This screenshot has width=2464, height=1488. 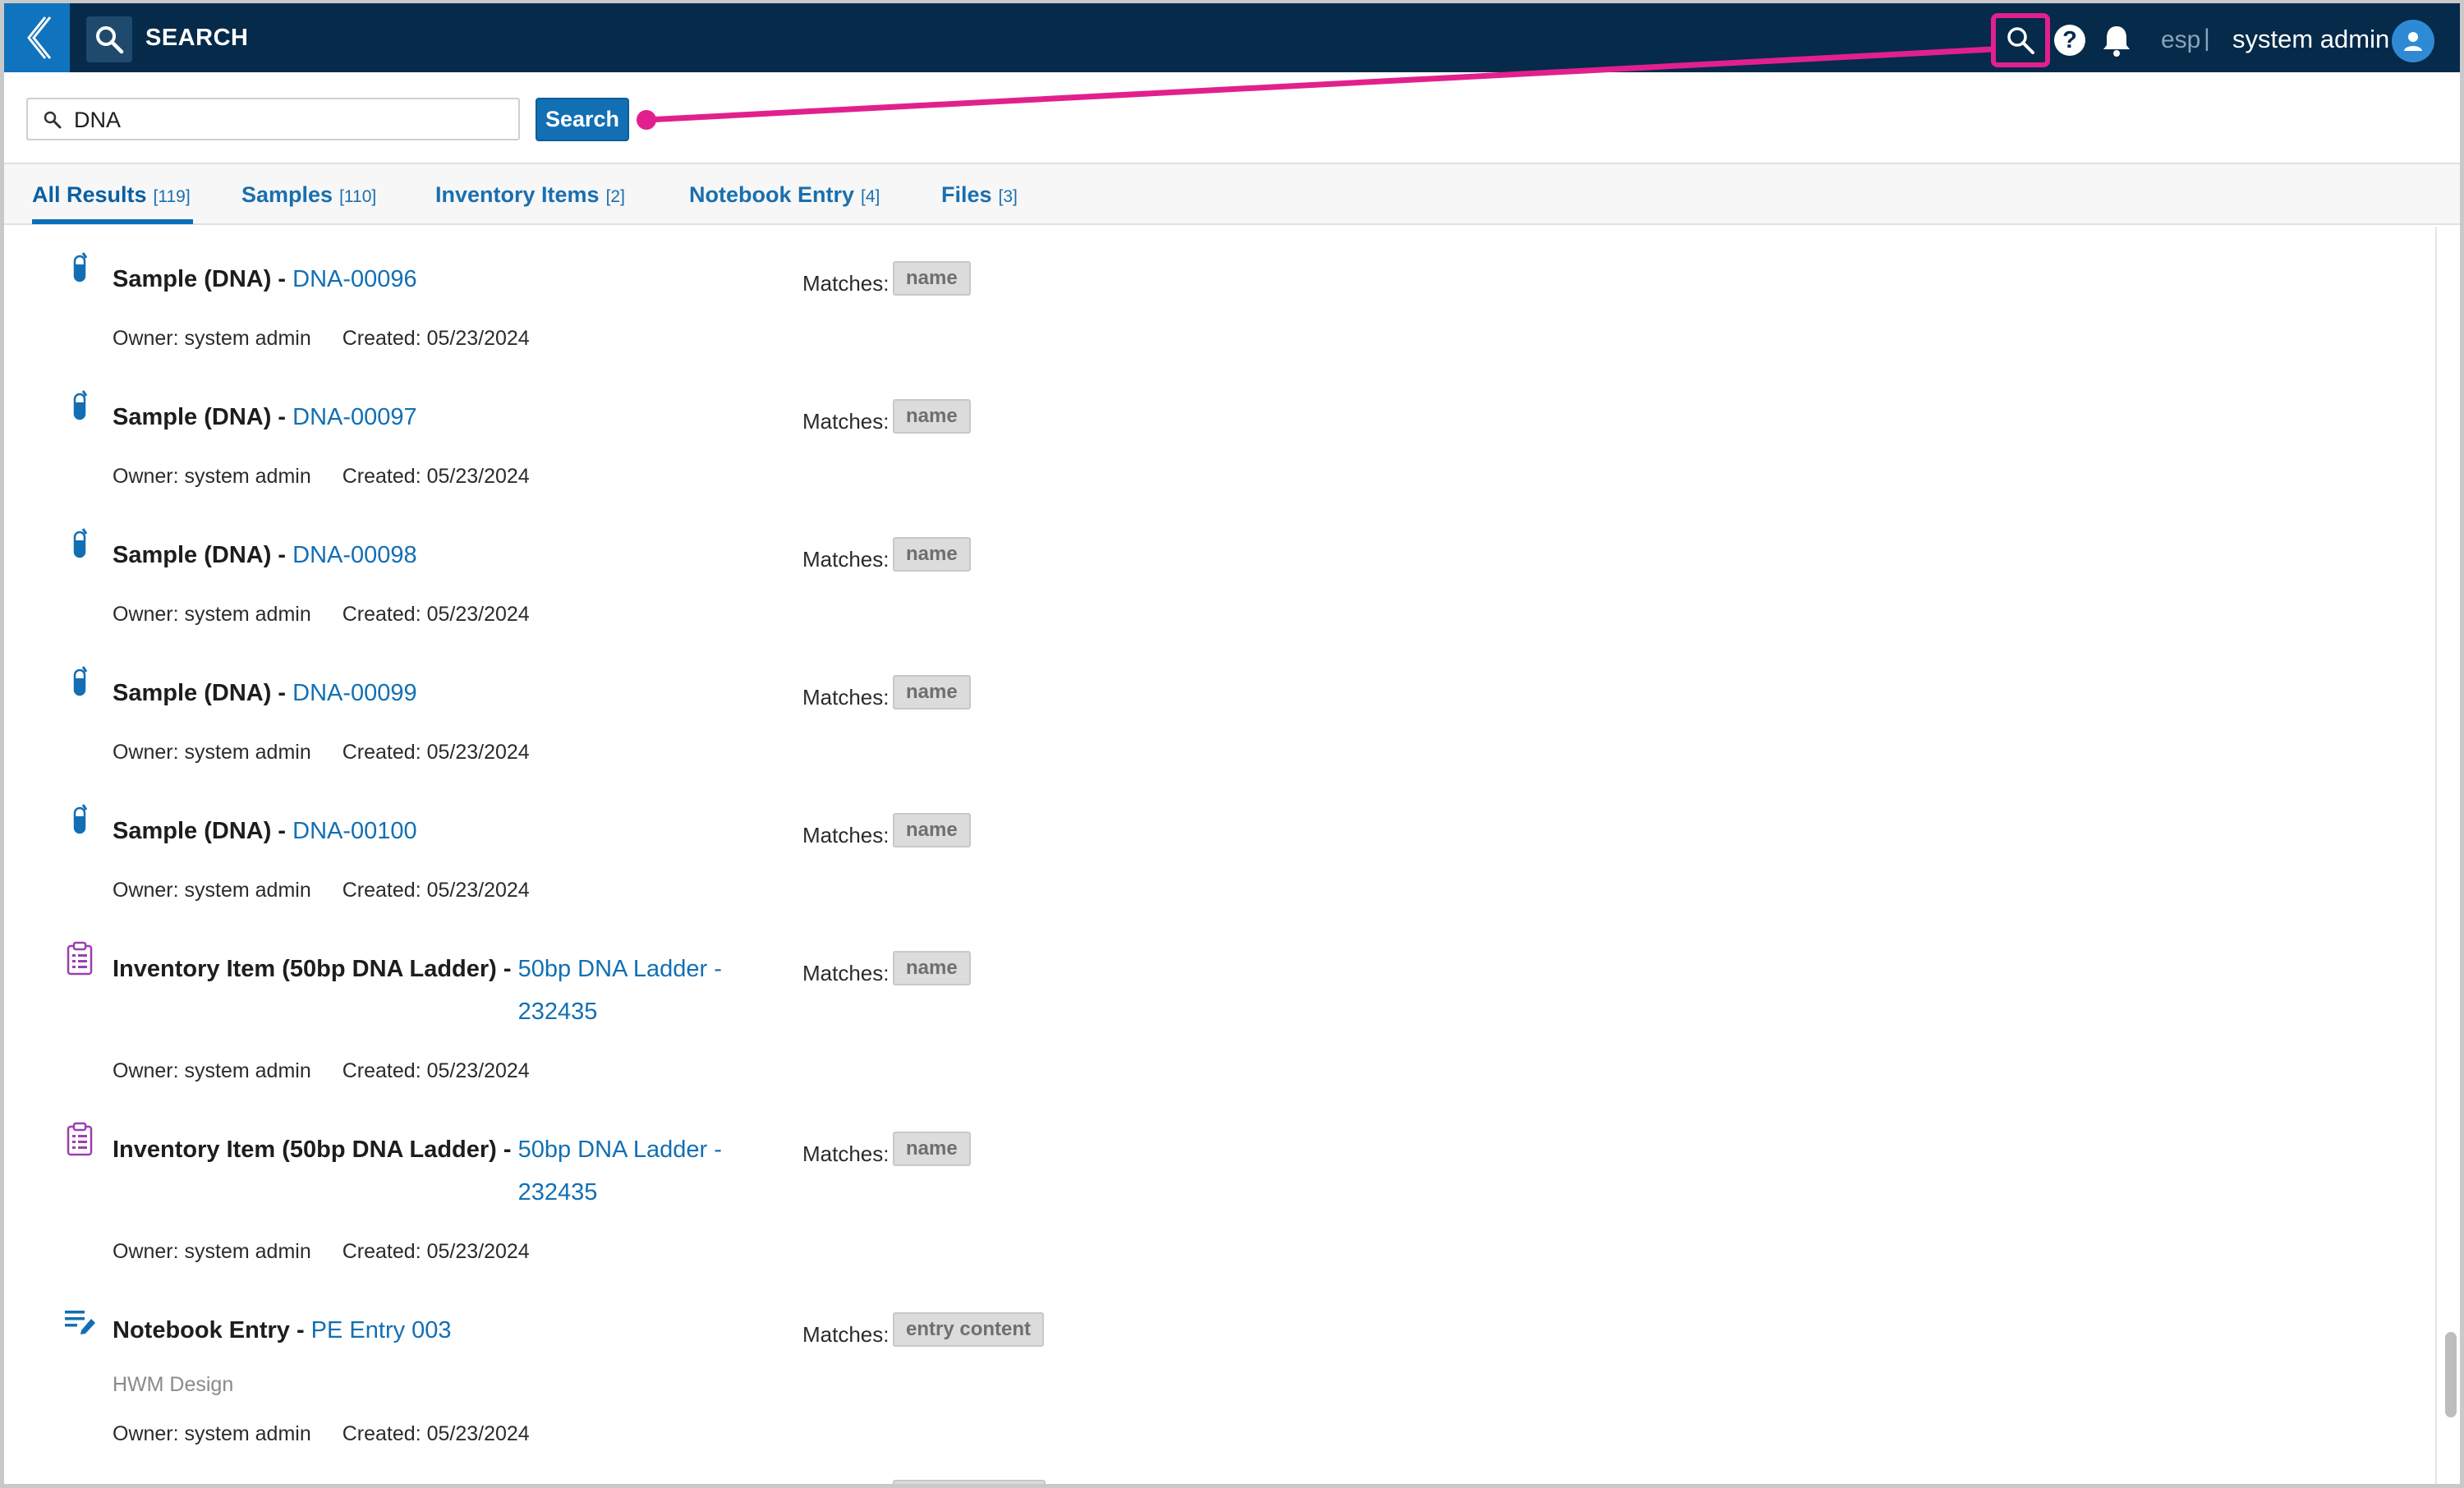 I want to click on tab-samples: Samples [110], so click(x=308, y=195).